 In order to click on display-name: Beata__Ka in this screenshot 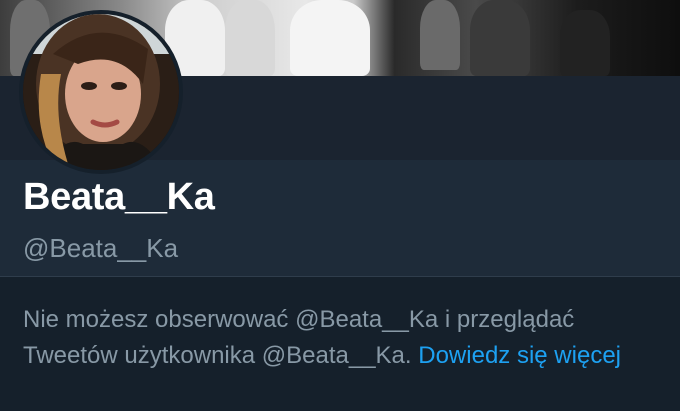, I will do `click(119, 197)`.